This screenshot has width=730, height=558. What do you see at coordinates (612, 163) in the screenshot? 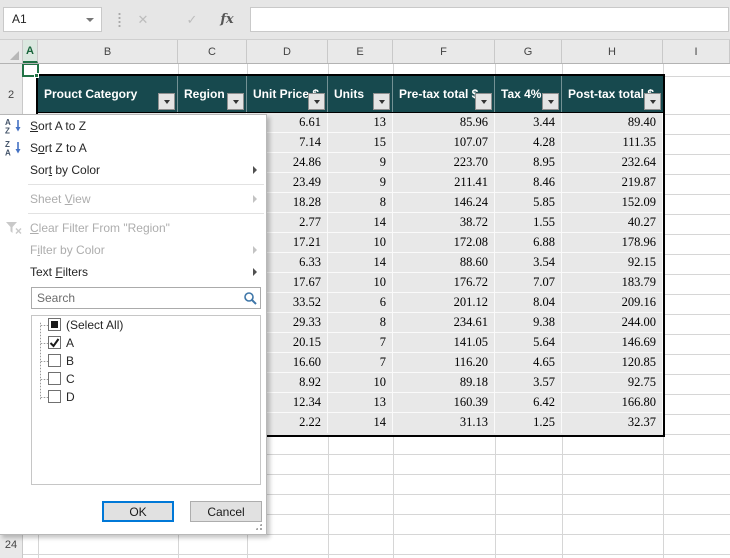
I see `table-cell: 232.64` at bounding box center [612, 163].